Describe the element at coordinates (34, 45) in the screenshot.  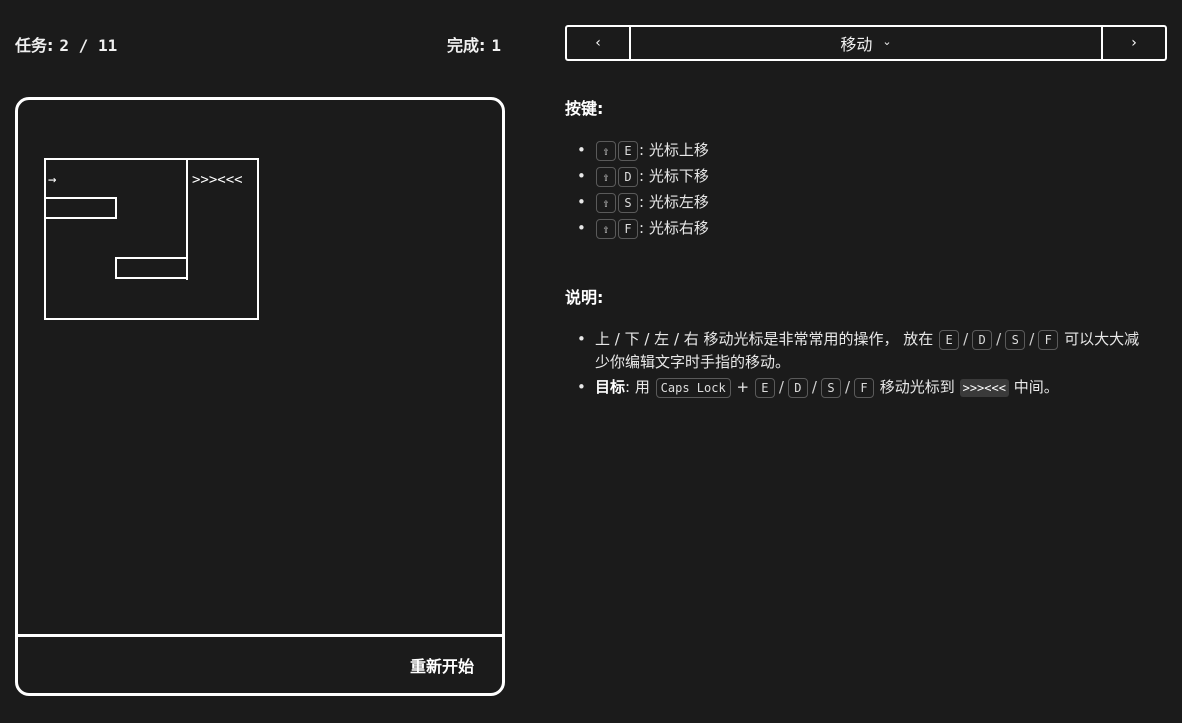
I see `task-label: 任务:` at that location.